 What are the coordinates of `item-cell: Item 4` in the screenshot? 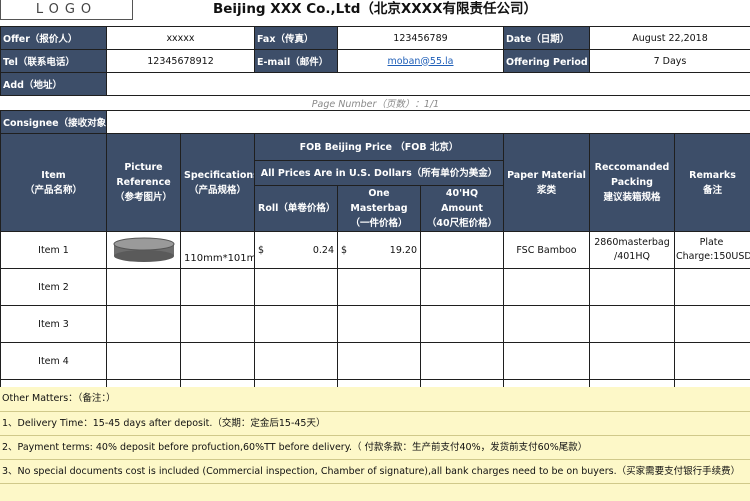 It's located at (53, 361).